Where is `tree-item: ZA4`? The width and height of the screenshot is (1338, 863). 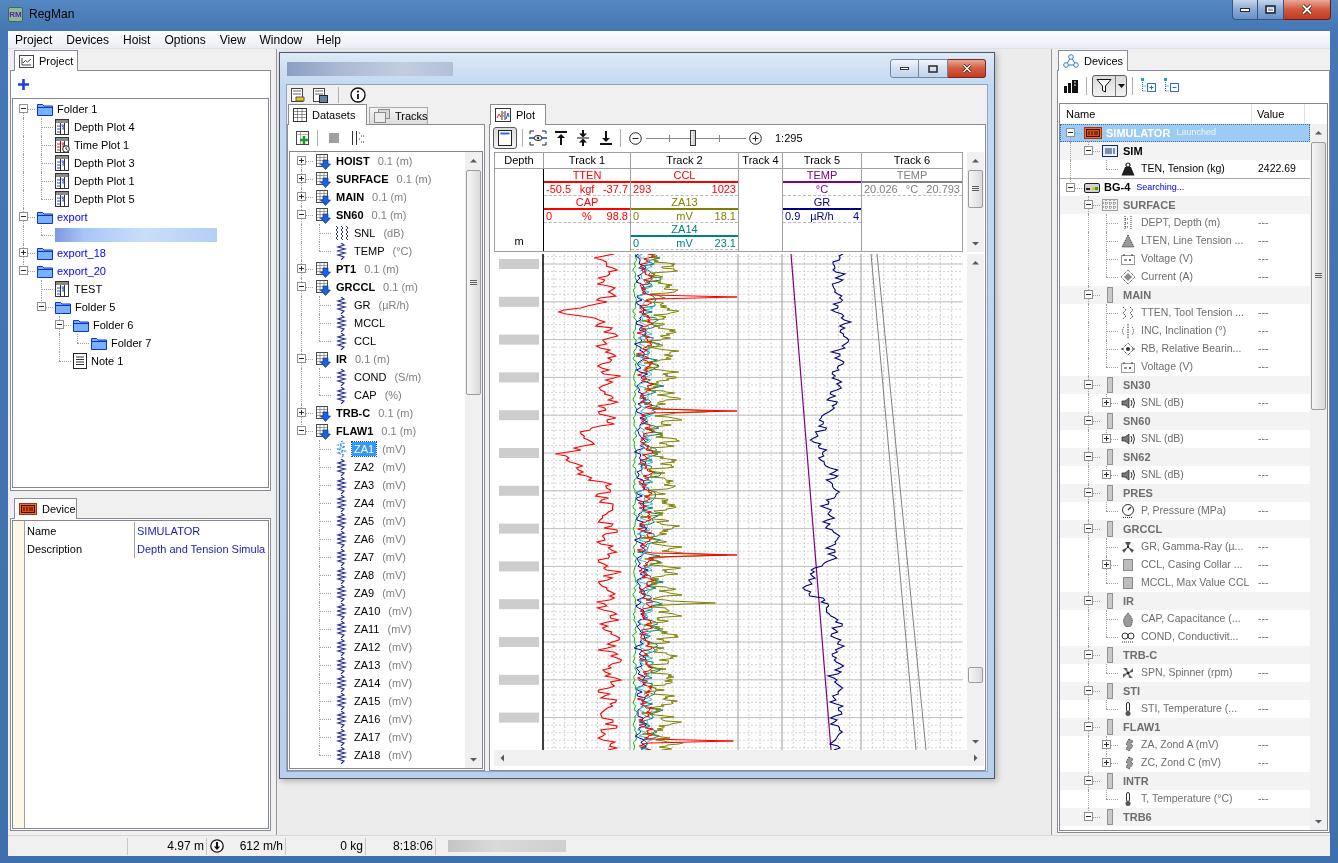 tree-item: ZA4 is located at coordinates (364, 503).